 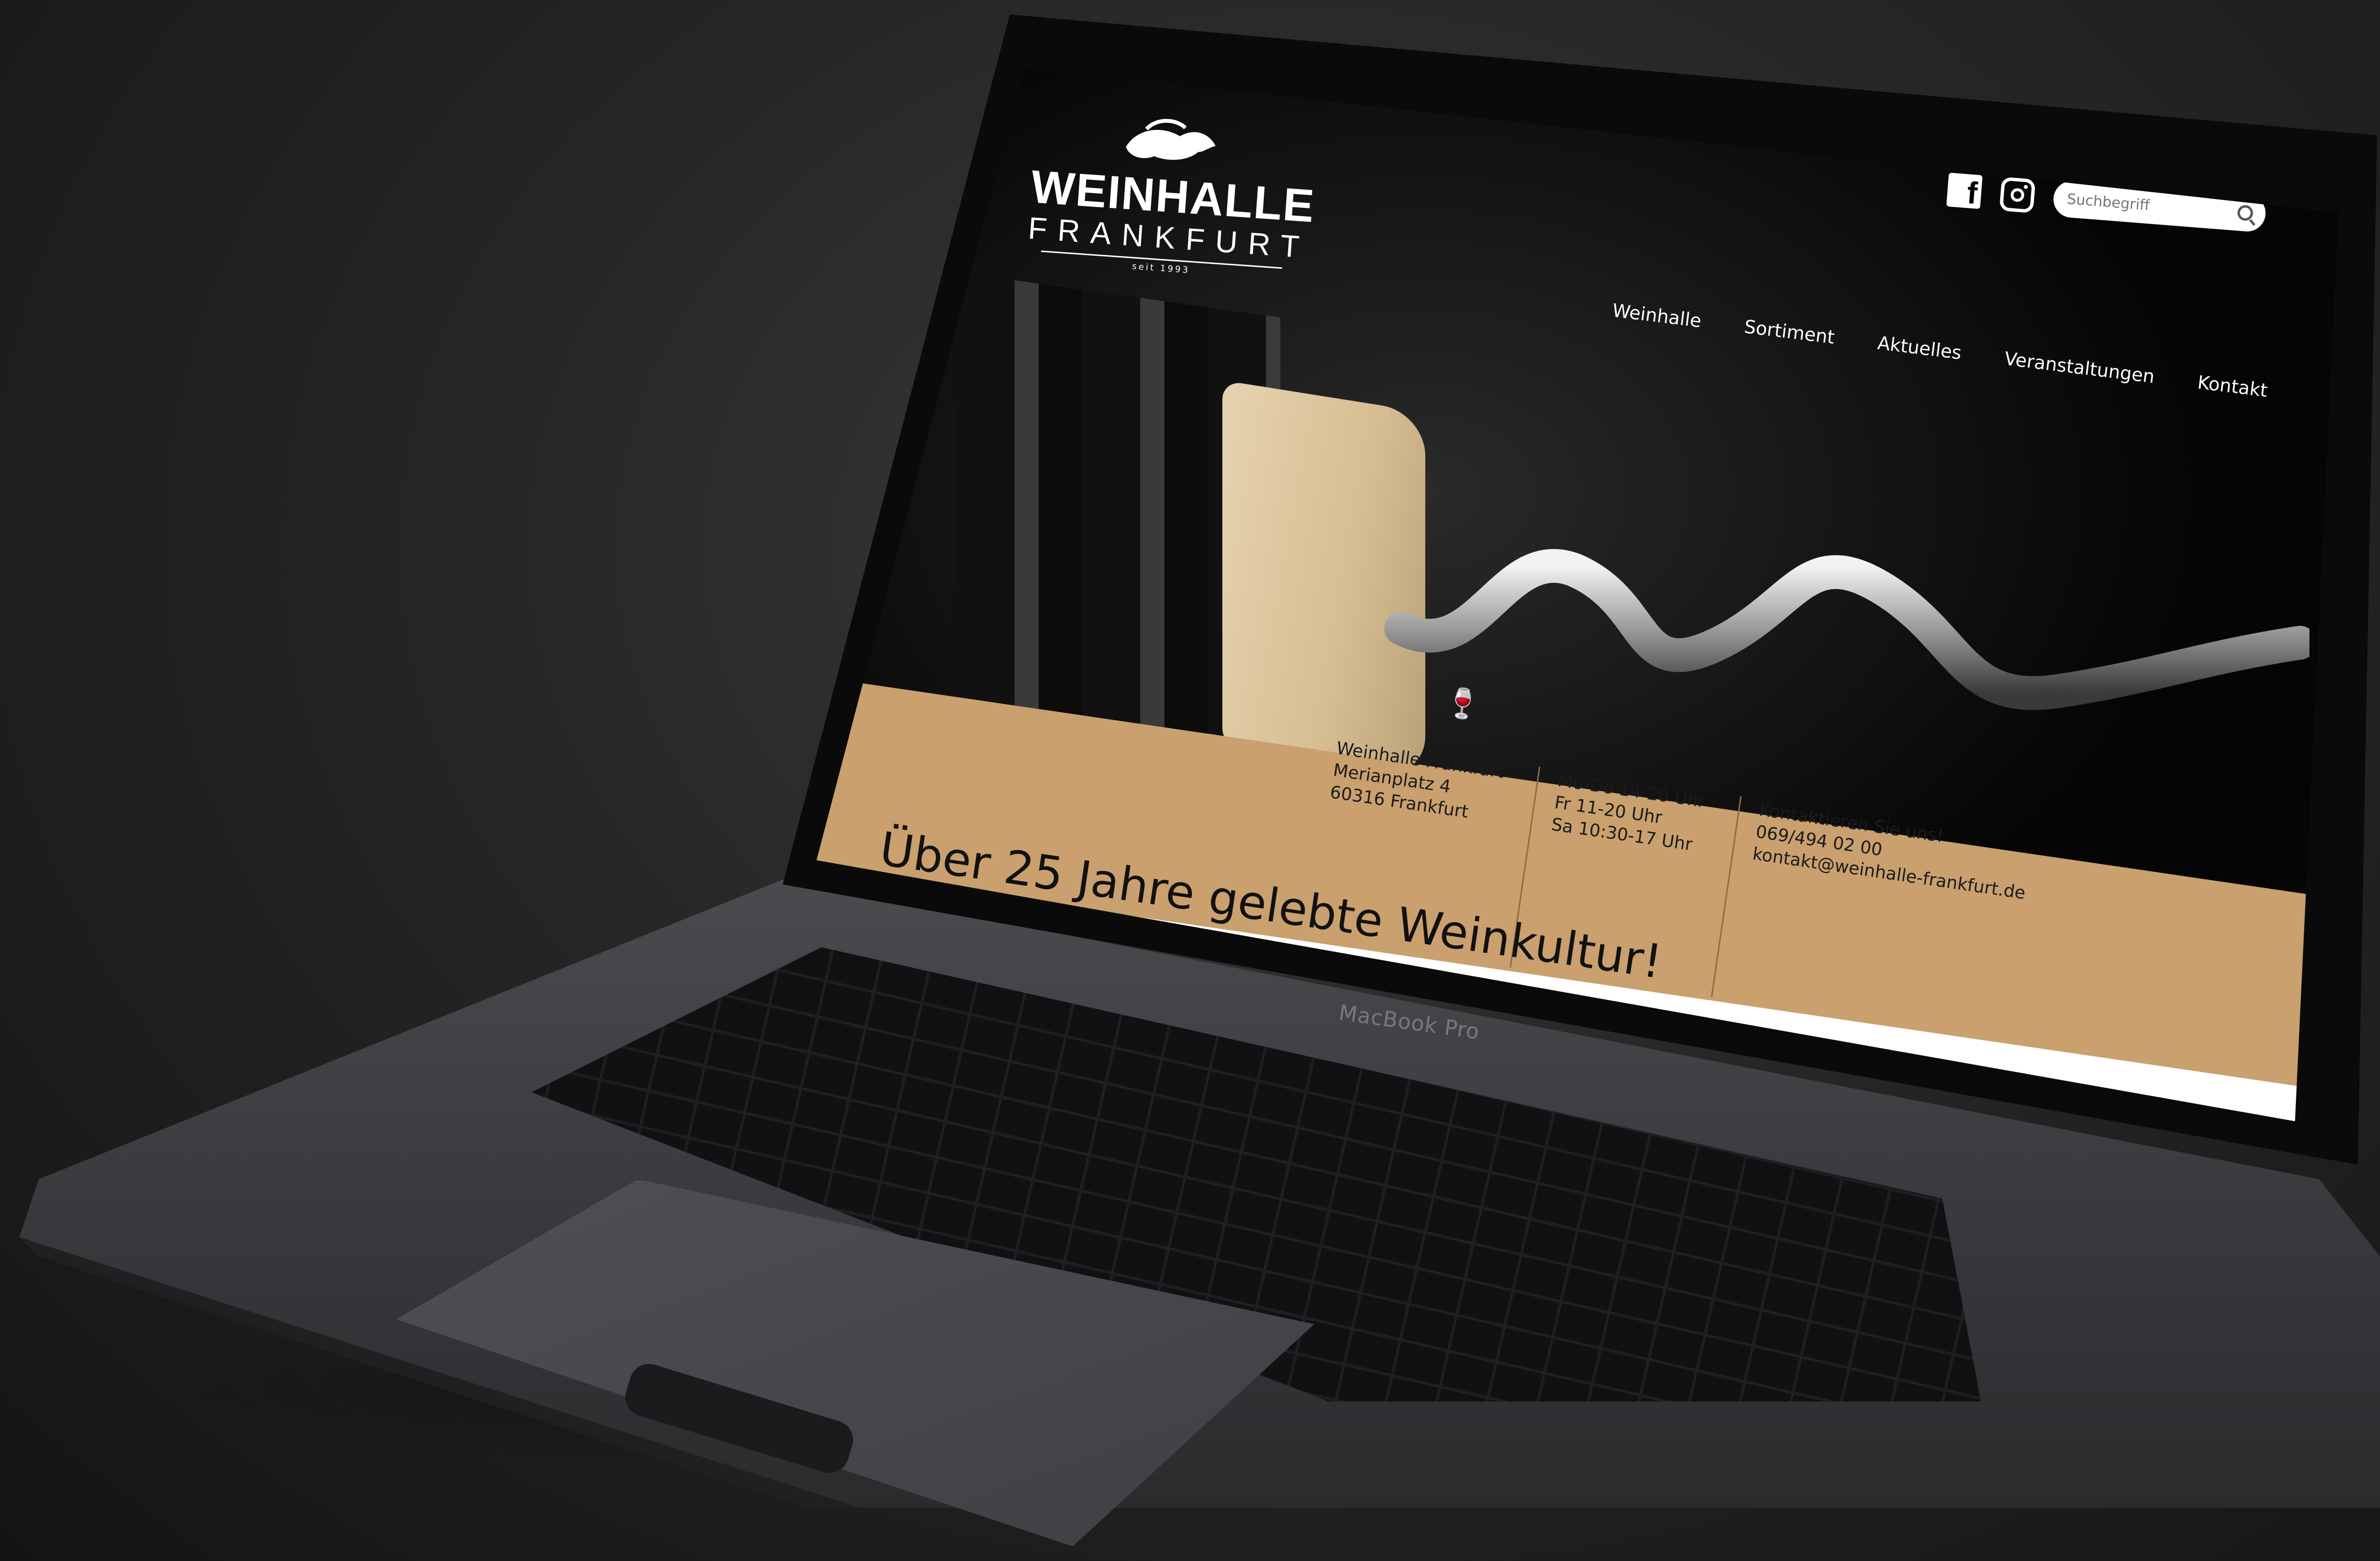 What do you see at coordinates (1463, 704) in the screenshot?
I see `wine-glasses-icon: 🍷` at bounding box center [1463, 704].